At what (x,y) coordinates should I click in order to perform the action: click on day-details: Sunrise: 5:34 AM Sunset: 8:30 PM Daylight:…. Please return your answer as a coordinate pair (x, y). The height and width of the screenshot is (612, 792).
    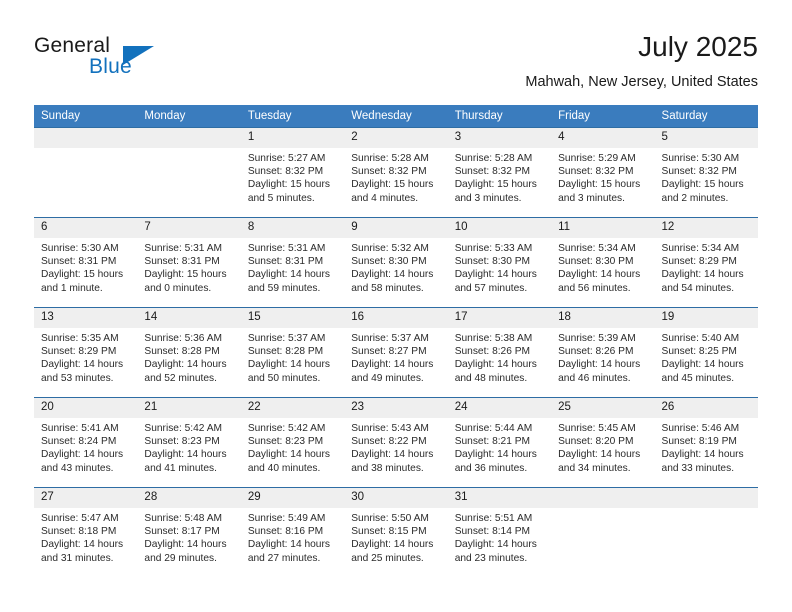
    Looking at the image, I should click on (602, 266).